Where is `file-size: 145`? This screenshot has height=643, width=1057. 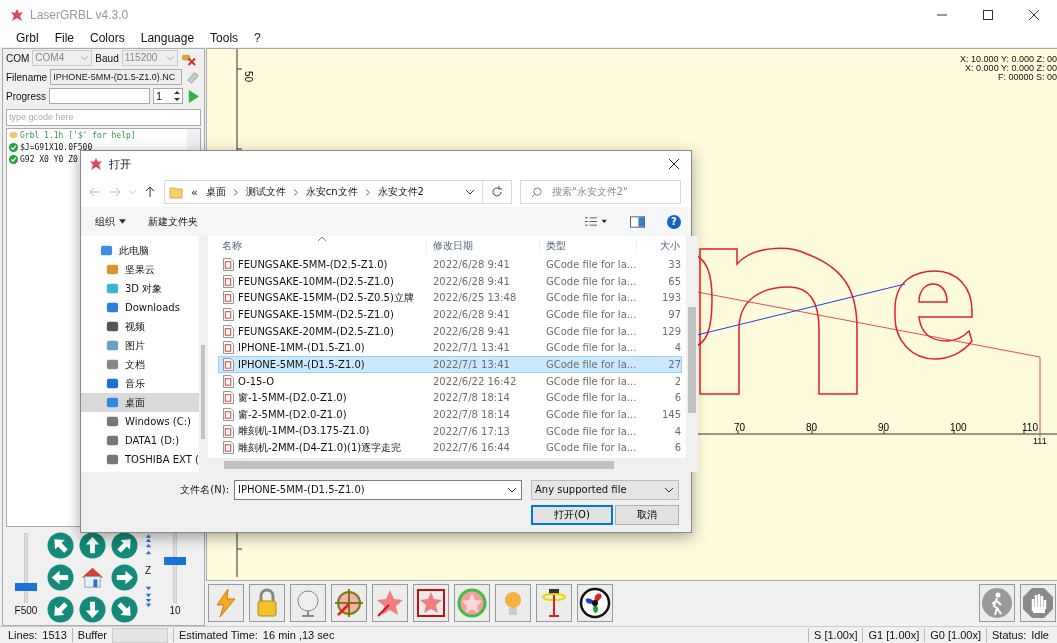 file-size: 145 is located at coordinates (670, 415).